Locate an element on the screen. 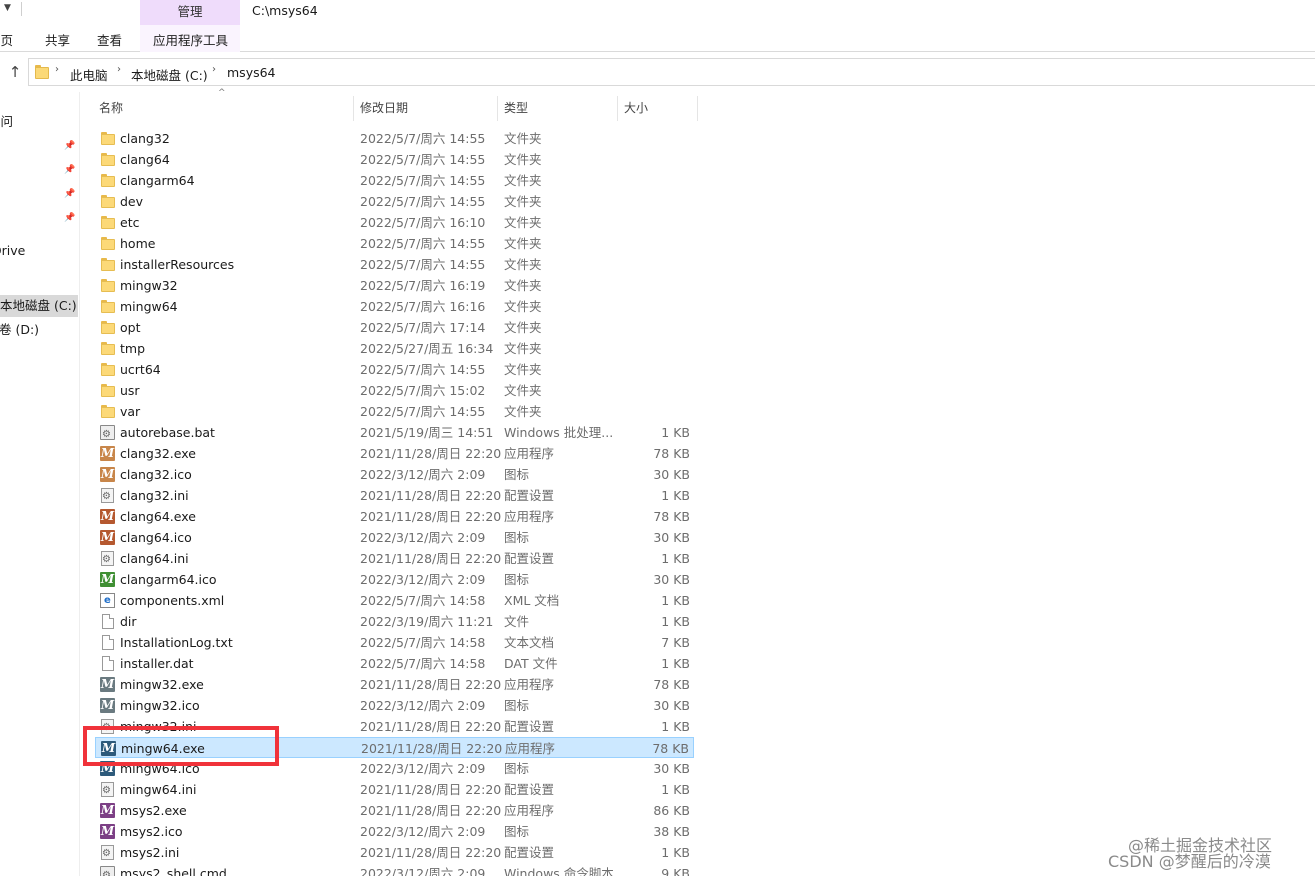 The width and height of the screenshot is (1315, 876). sidebar-item-new-volume-d: 新加卷 (D:) is located at coordinates (19, 330).